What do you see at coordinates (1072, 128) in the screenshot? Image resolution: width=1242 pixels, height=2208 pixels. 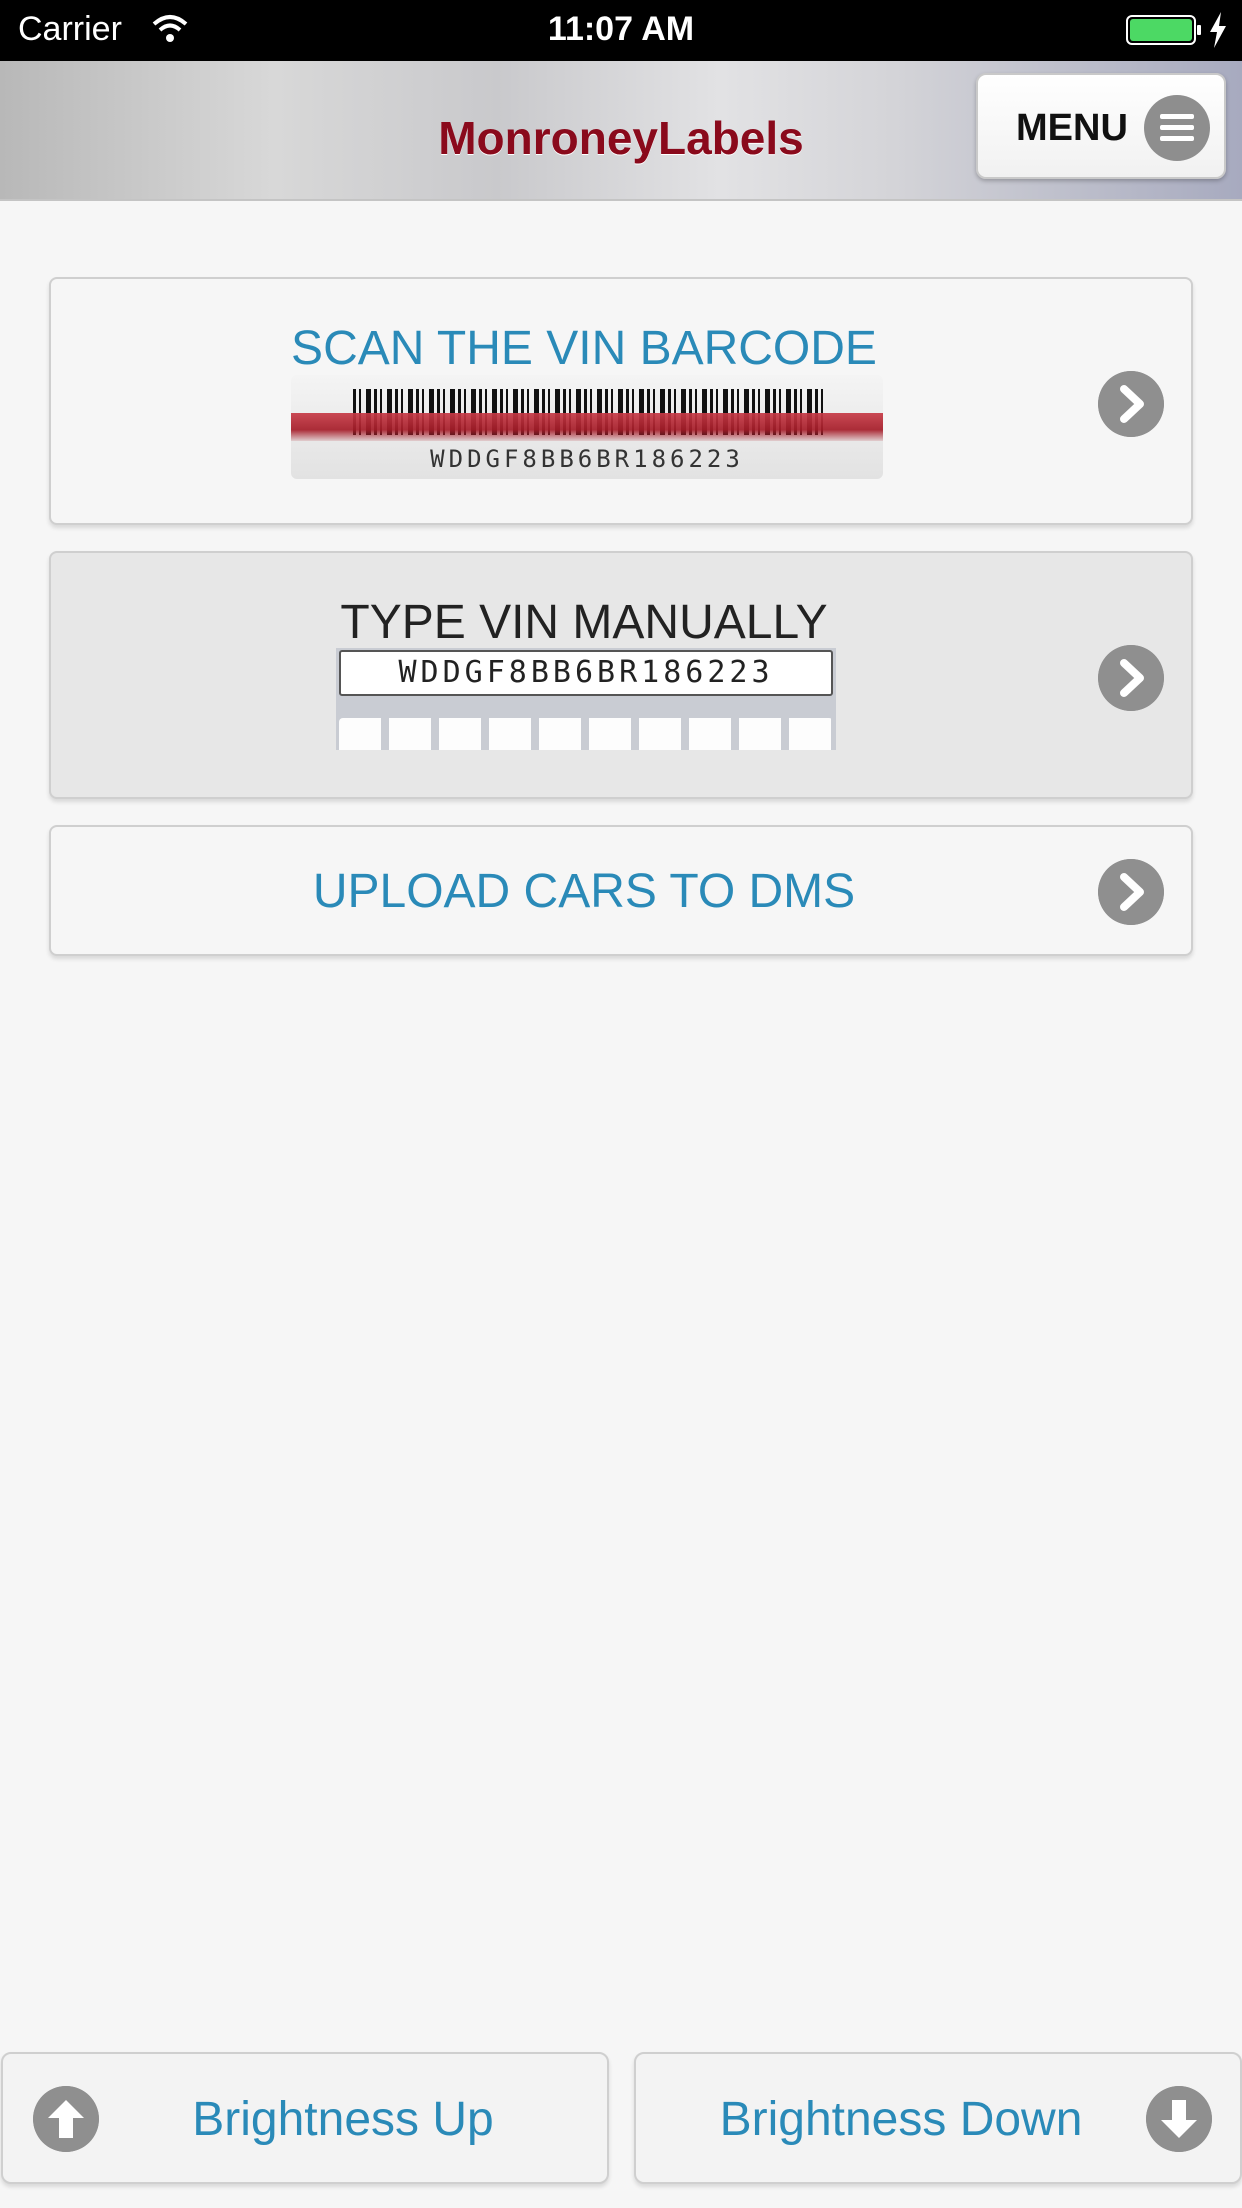 I see `menu-label: MENU` at bounding box center [1072, 128].